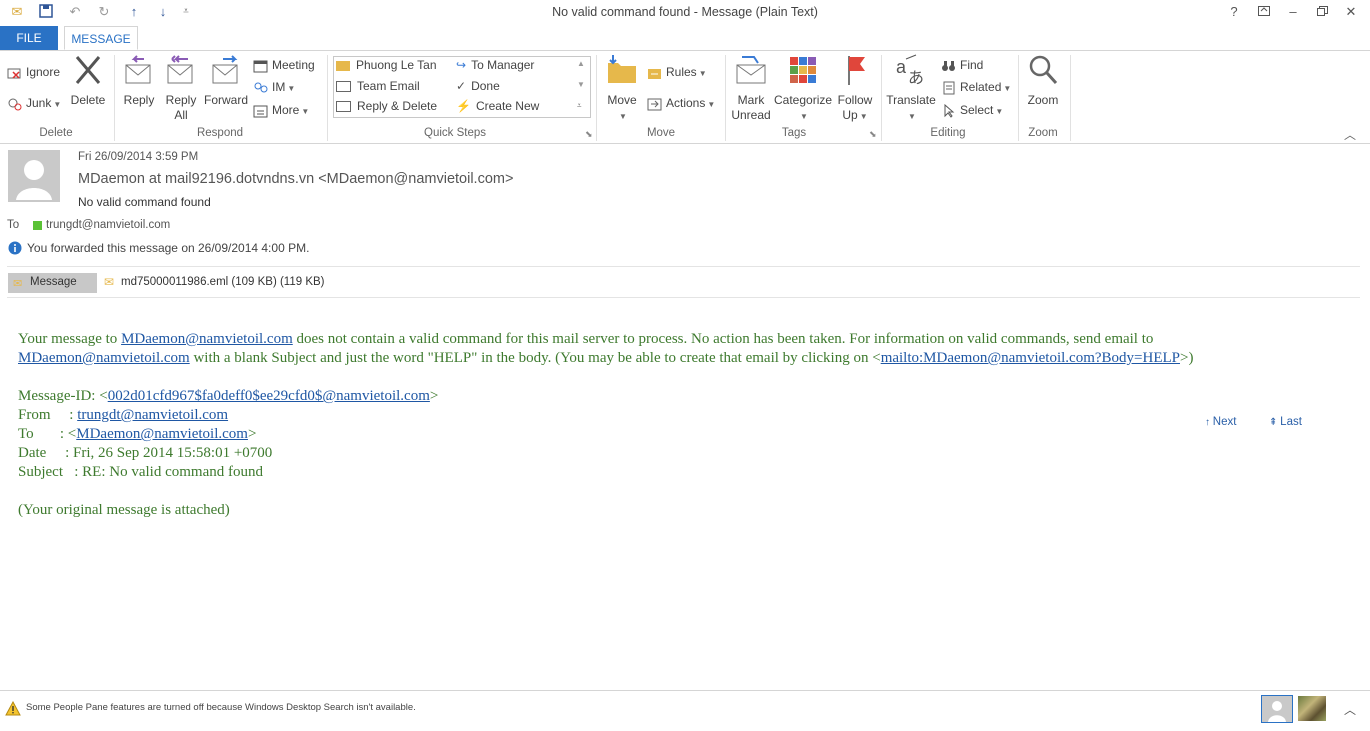 This screenshot has width=1370, height=731. I want to click on im-label: IM, so click(279, 87).